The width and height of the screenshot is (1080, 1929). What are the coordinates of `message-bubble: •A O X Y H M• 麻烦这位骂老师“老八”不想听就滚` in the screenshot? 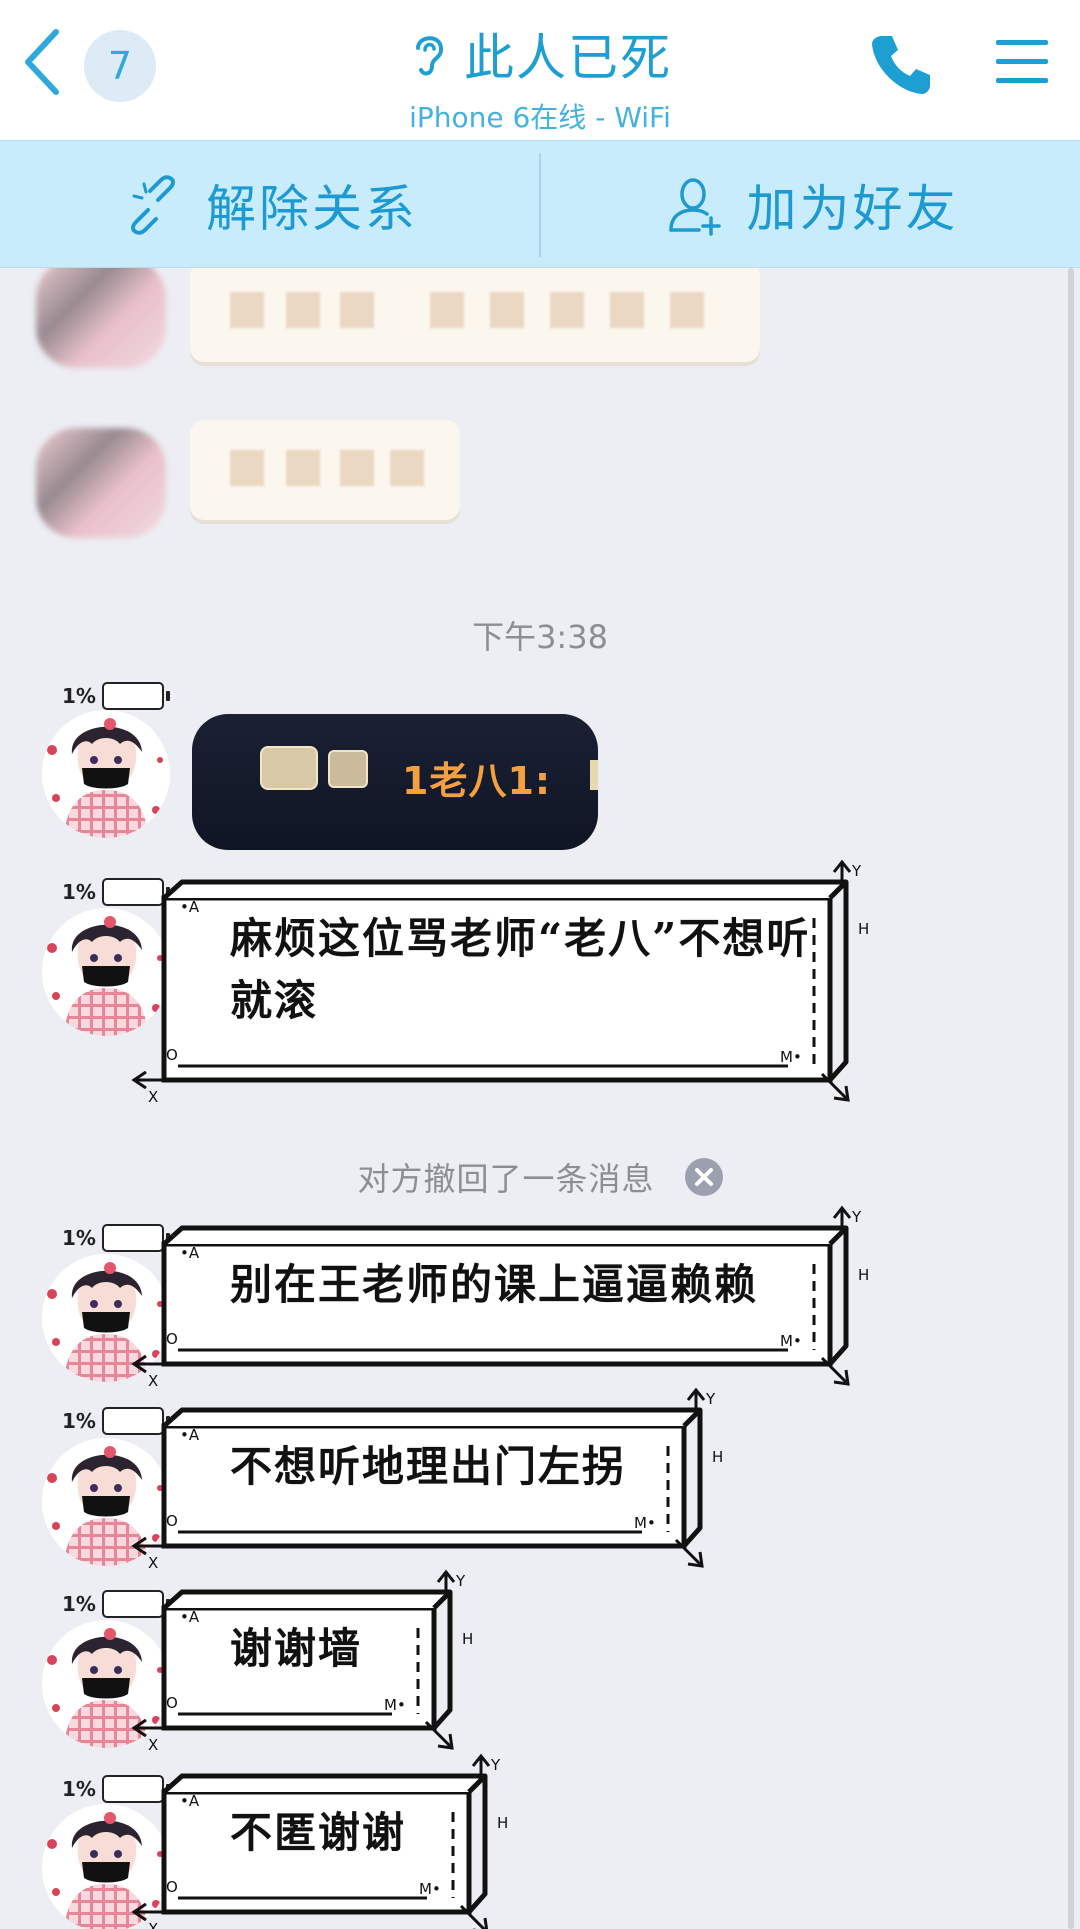 It's located at (504, 982).